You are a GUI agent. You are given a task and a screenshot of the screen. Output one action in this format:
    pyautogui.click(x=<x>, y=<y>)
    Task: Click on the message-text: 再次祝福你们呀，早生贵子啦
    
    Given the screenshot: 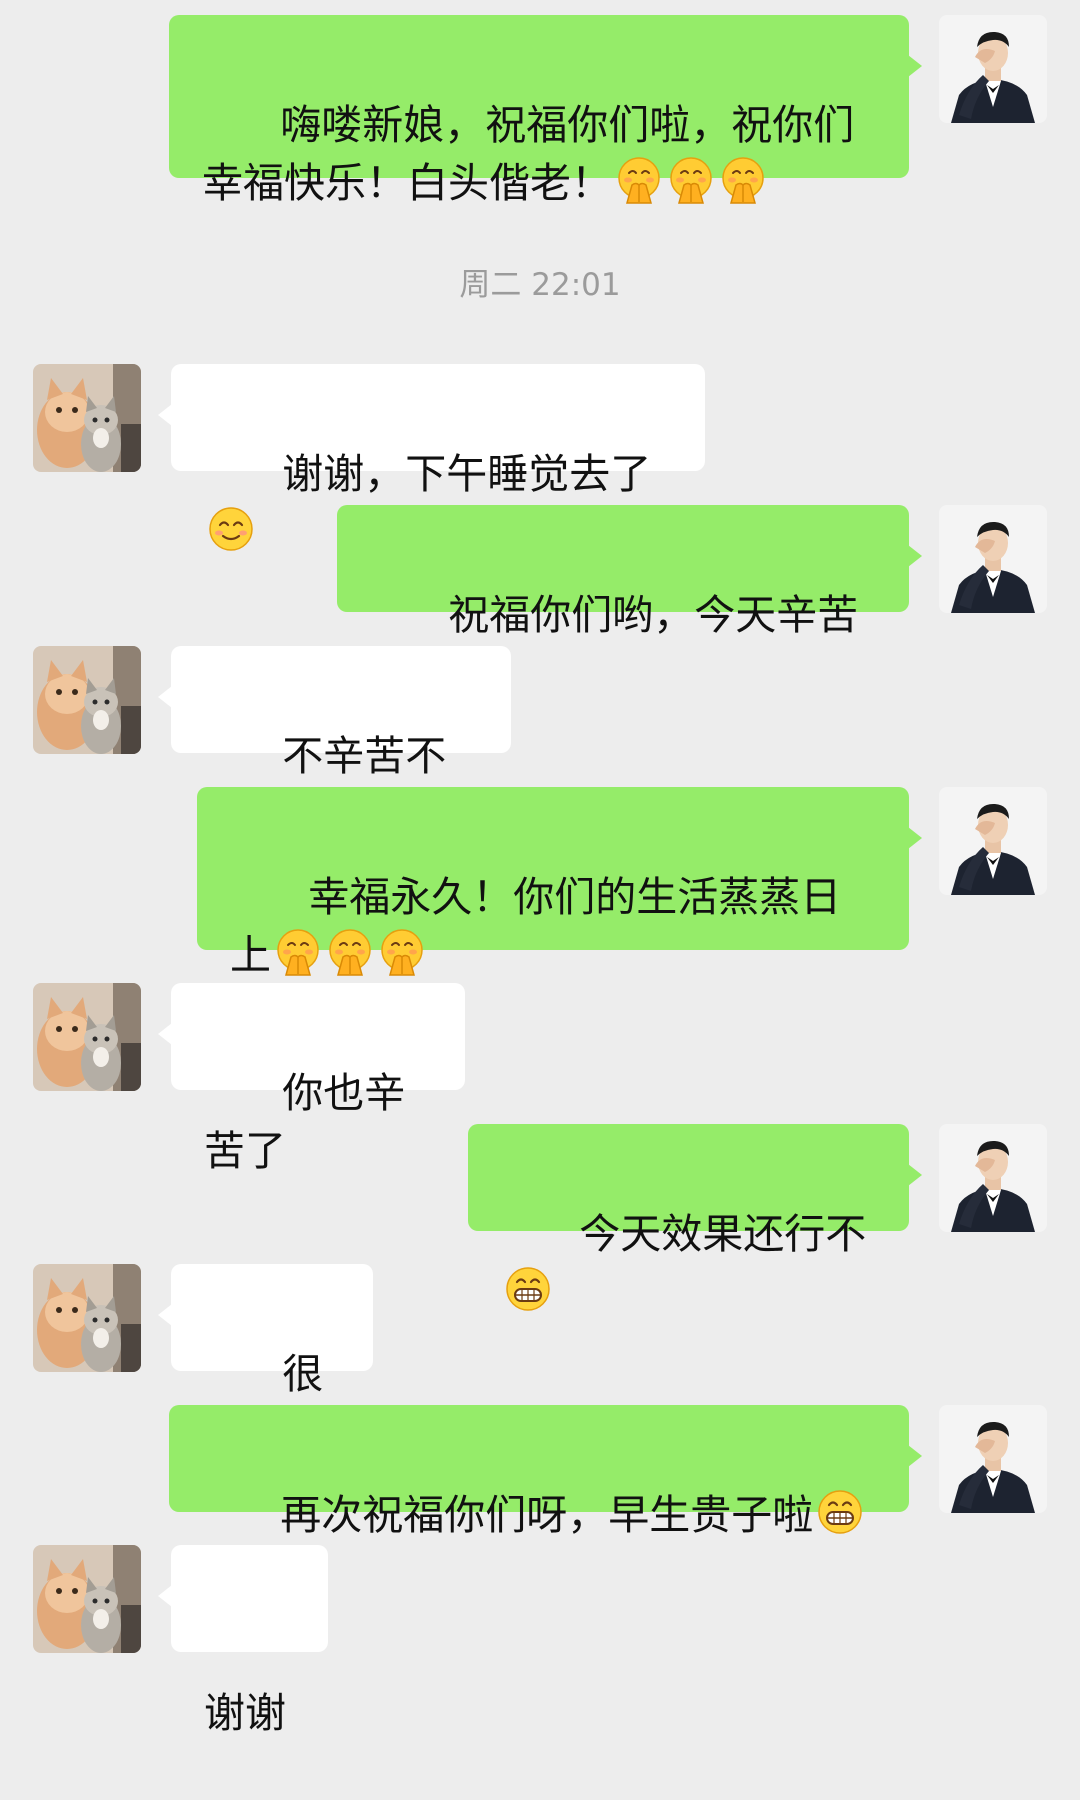 What is the action you would take?
    pyautogui.click(x=547, y=1515)
    